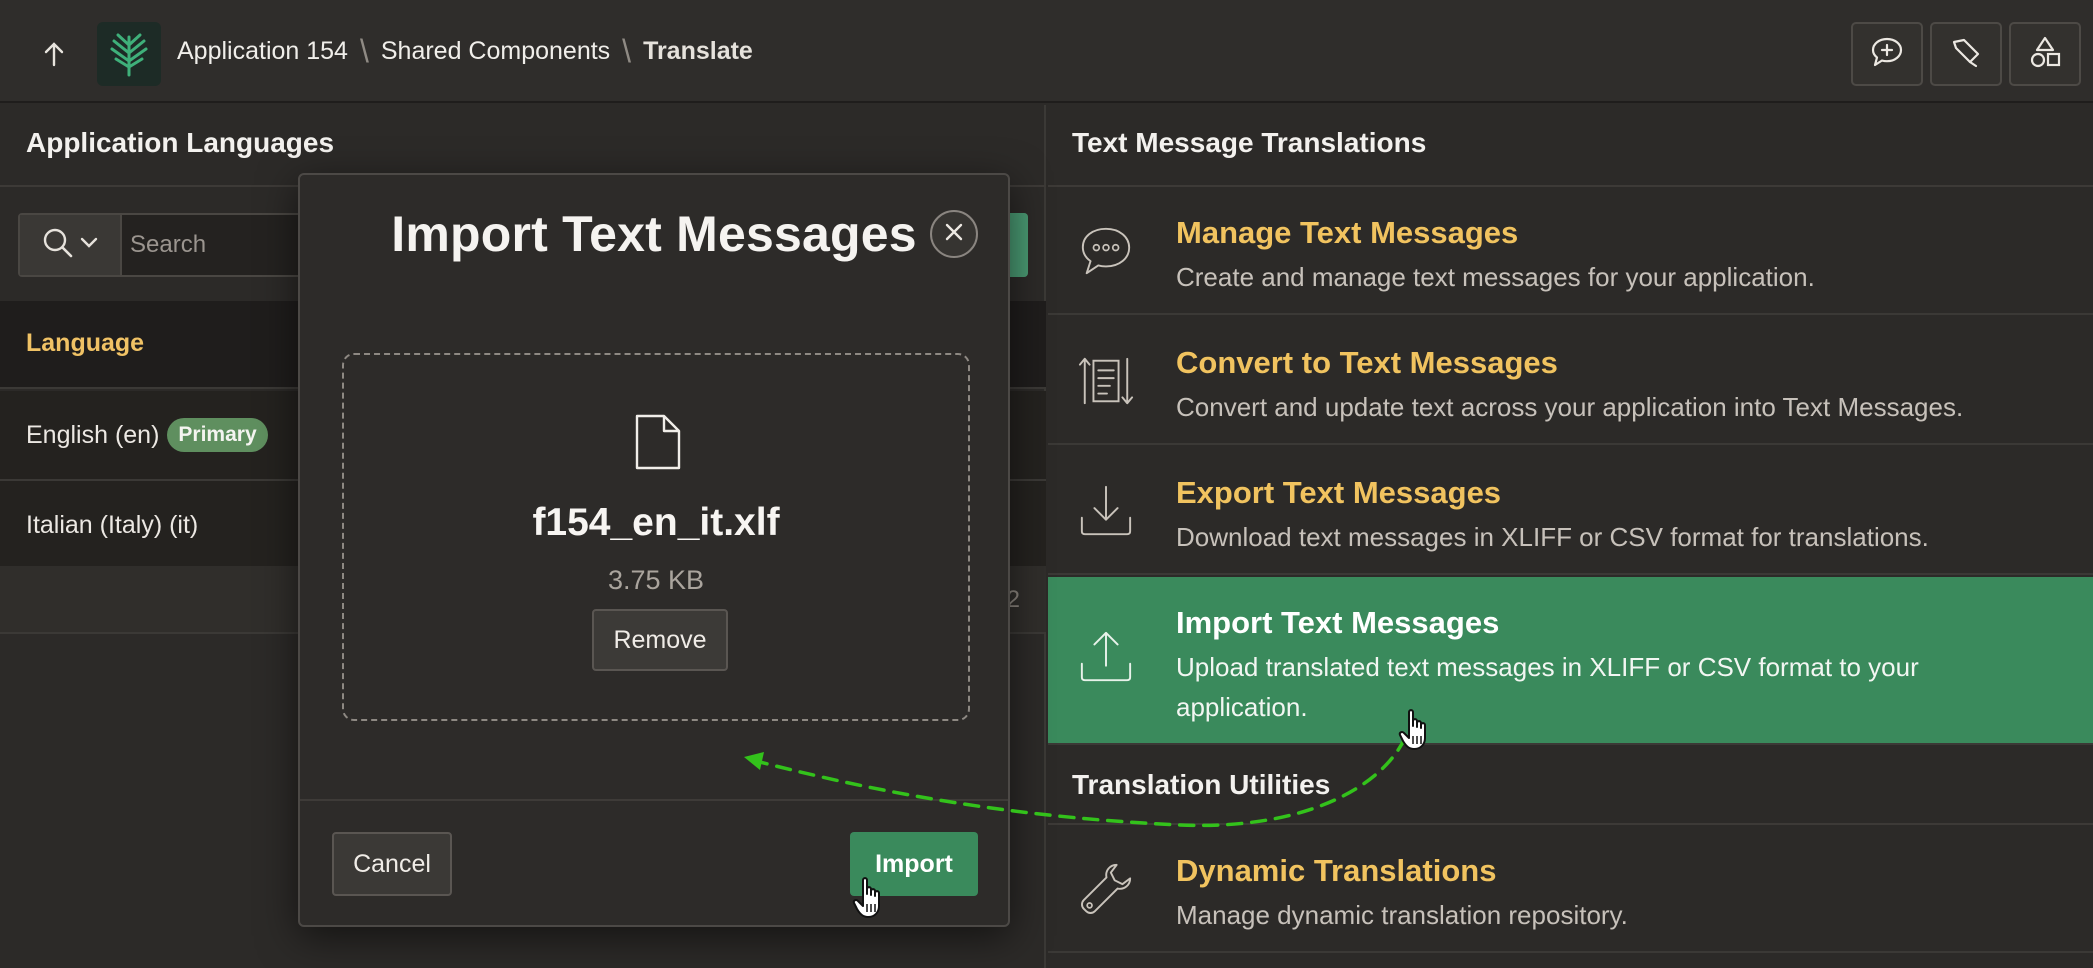 This screenshot has width=2093, height=968. What do you see at coordinates (85, 343) in the screenshot?
I see `column-header-language: Language` at bounding box center [85, 343].